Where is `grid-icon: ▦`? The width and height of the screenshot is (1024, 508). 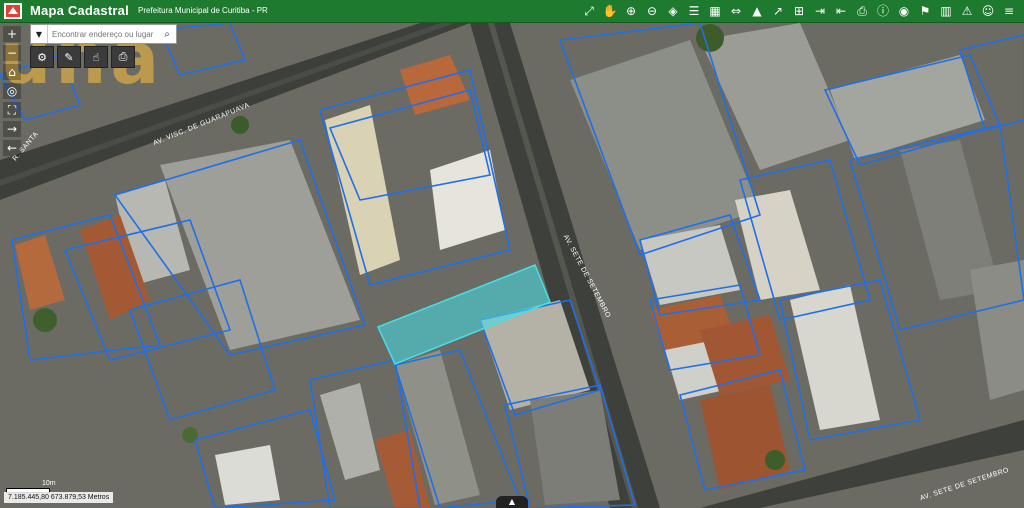
grid-icon: ▦ is located at coordinates (715, 11).